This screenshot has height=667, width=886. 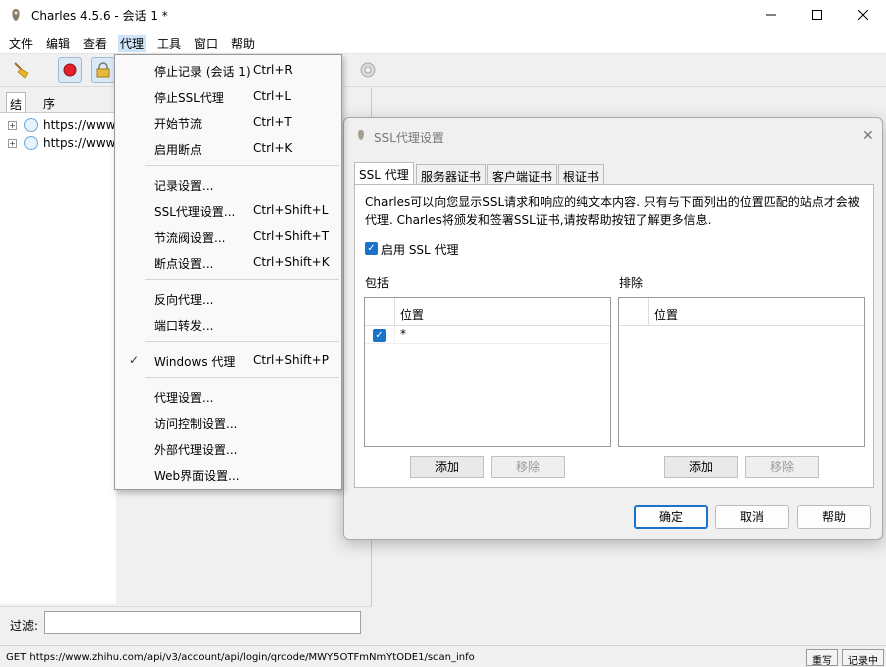 What do you see at coordinates (384, 173) in the screenshot?
I see `tab-ssl-proxy: SSL 代理` at bounding box center [384, 173].